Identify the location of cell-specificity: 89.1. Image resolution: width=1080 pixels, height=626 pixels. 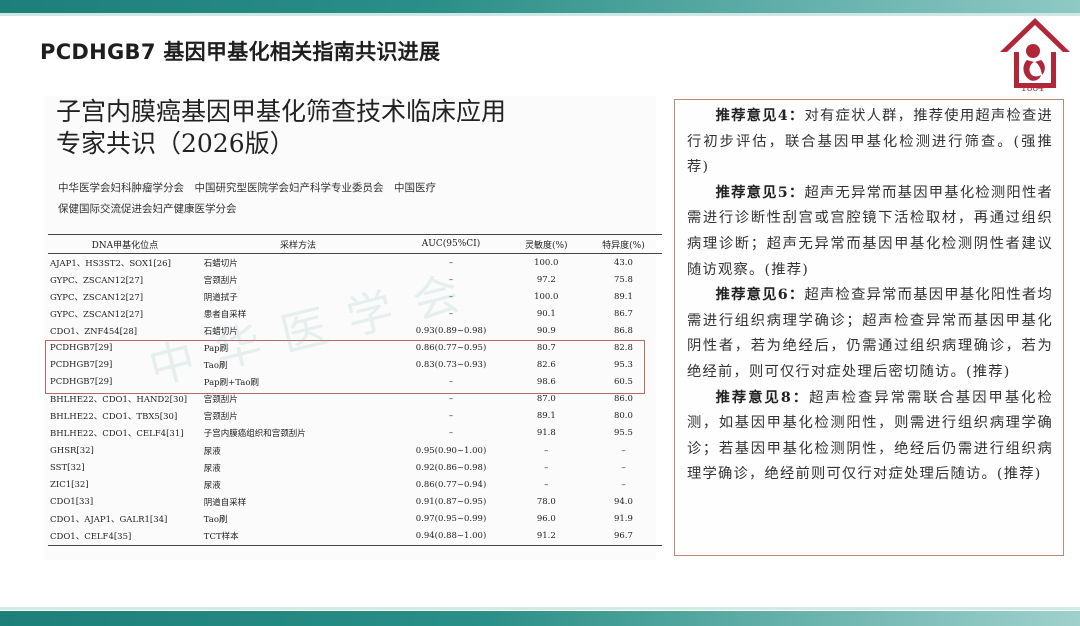
(623, 296).